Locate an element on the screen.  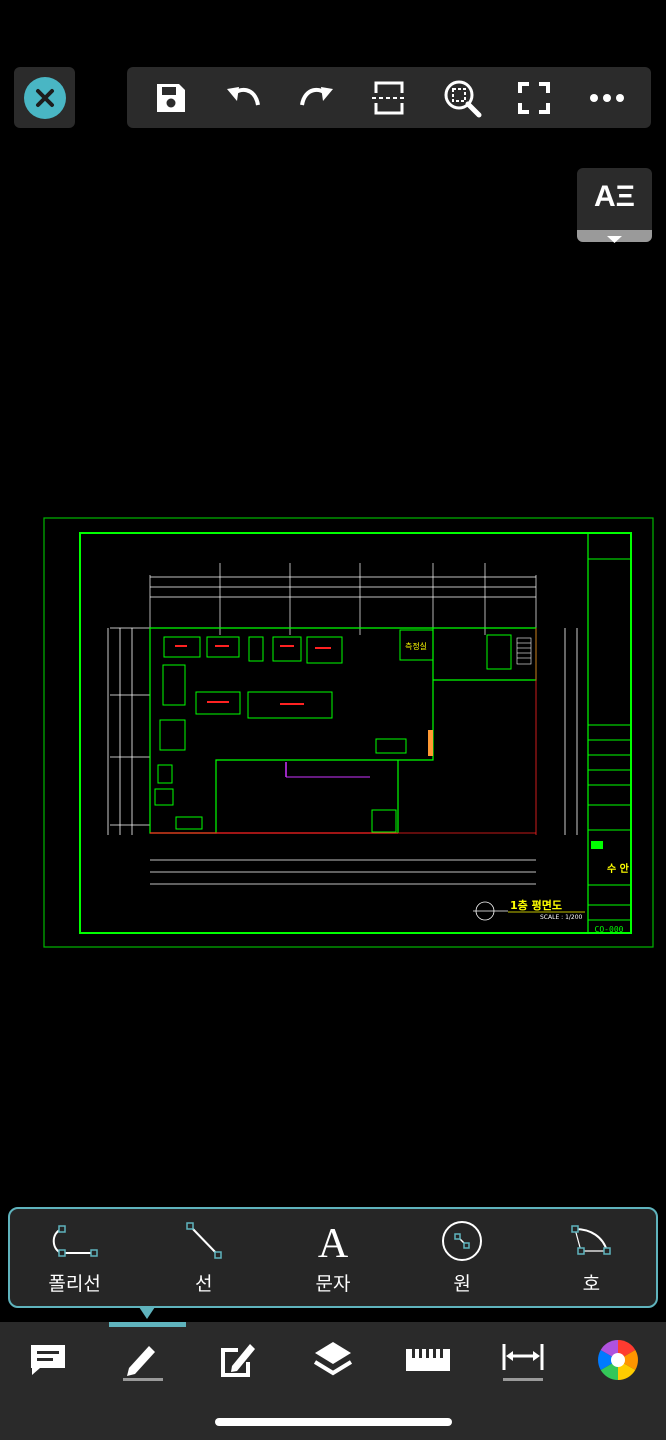
top-toolbar is located at coordinates (389, 97).